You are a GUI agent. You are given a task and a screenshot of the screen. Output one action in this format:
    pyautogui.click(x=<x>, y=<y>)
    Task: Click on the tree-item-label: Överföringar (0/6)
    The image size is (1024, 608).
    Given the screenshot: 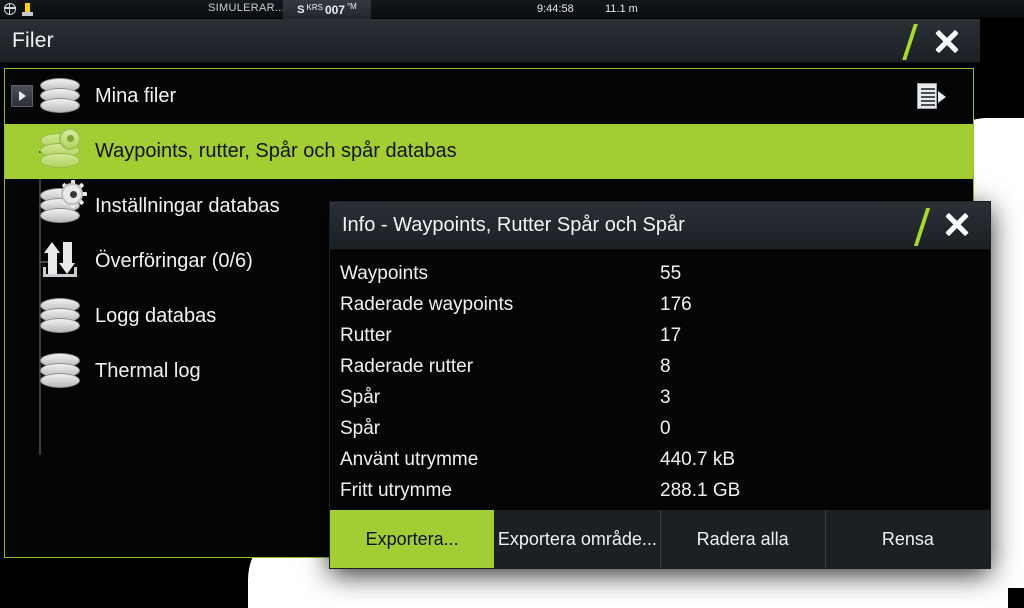 What is the action you would take?
    pyautogui.click(x=174, y=261)
    